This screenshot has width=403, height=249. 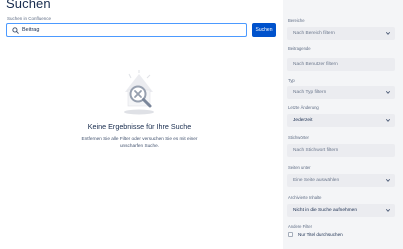 I want to click on titles-only-option: Nur Titel durchsuchen, so click(x=315, y=234).